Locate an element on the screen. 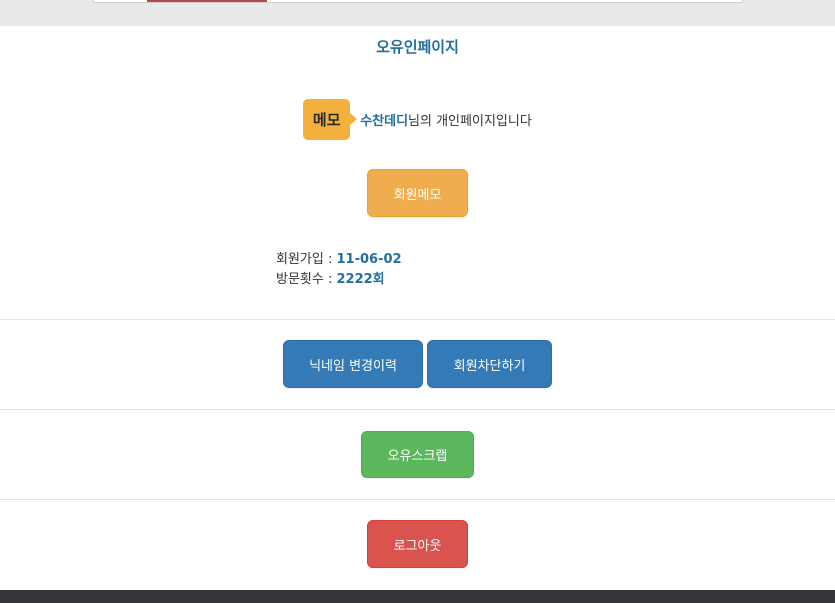  memo-badge-label: 메모 is located at coordinates (326, 119).